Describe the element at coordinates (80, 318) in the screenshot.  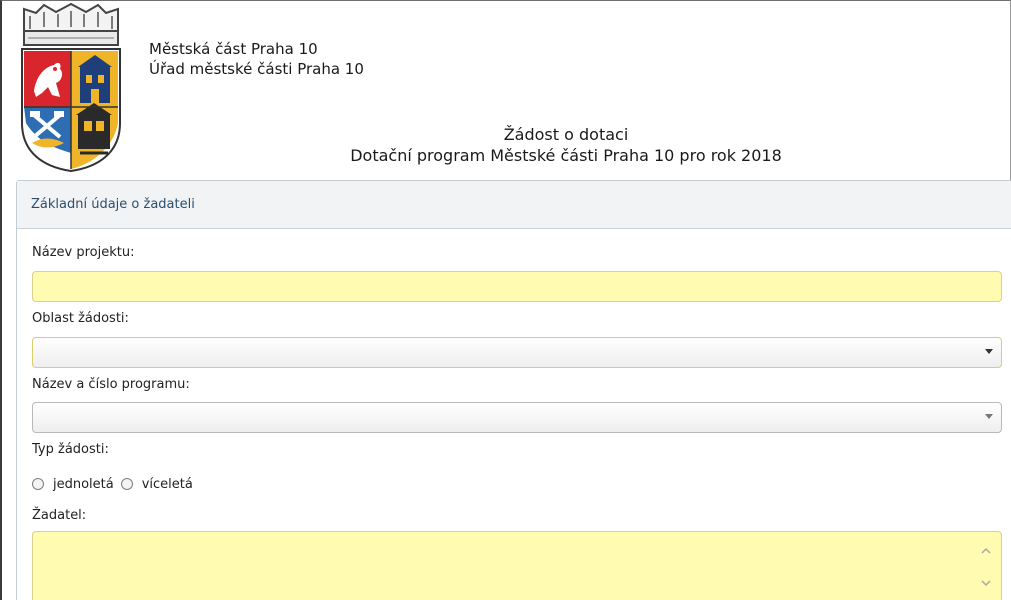
I see `request-area-label: Oblast žádosti:` at that location.